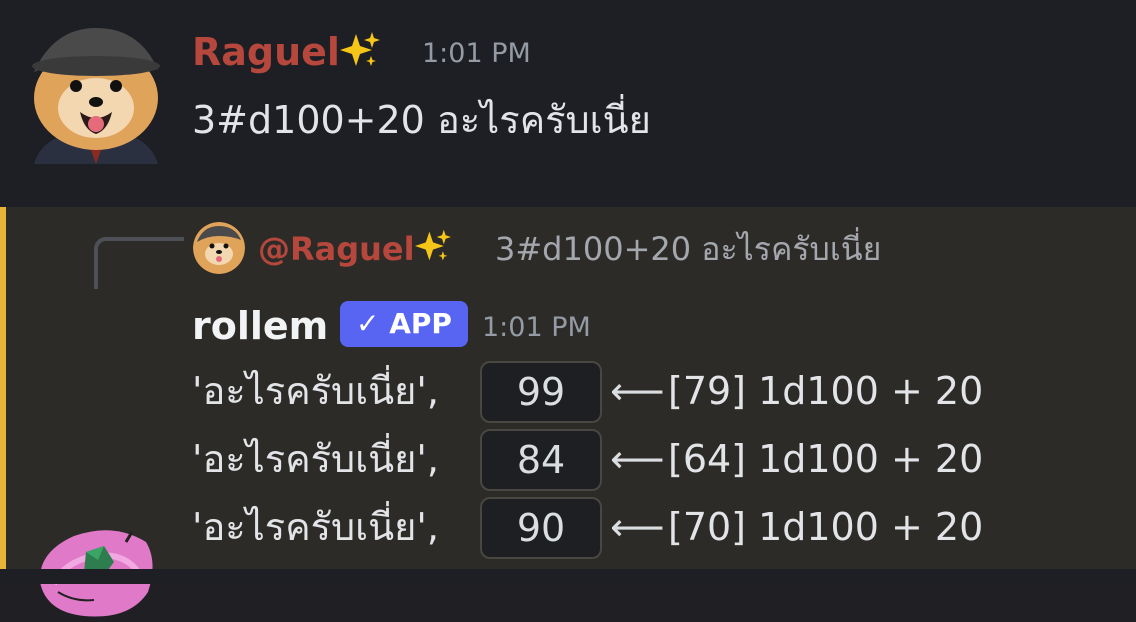 The width and height of the screenshot is (1136, 622). Describe the element at coordinates (568, 576) in the screenshot. I see `bottom-divider` at that location.